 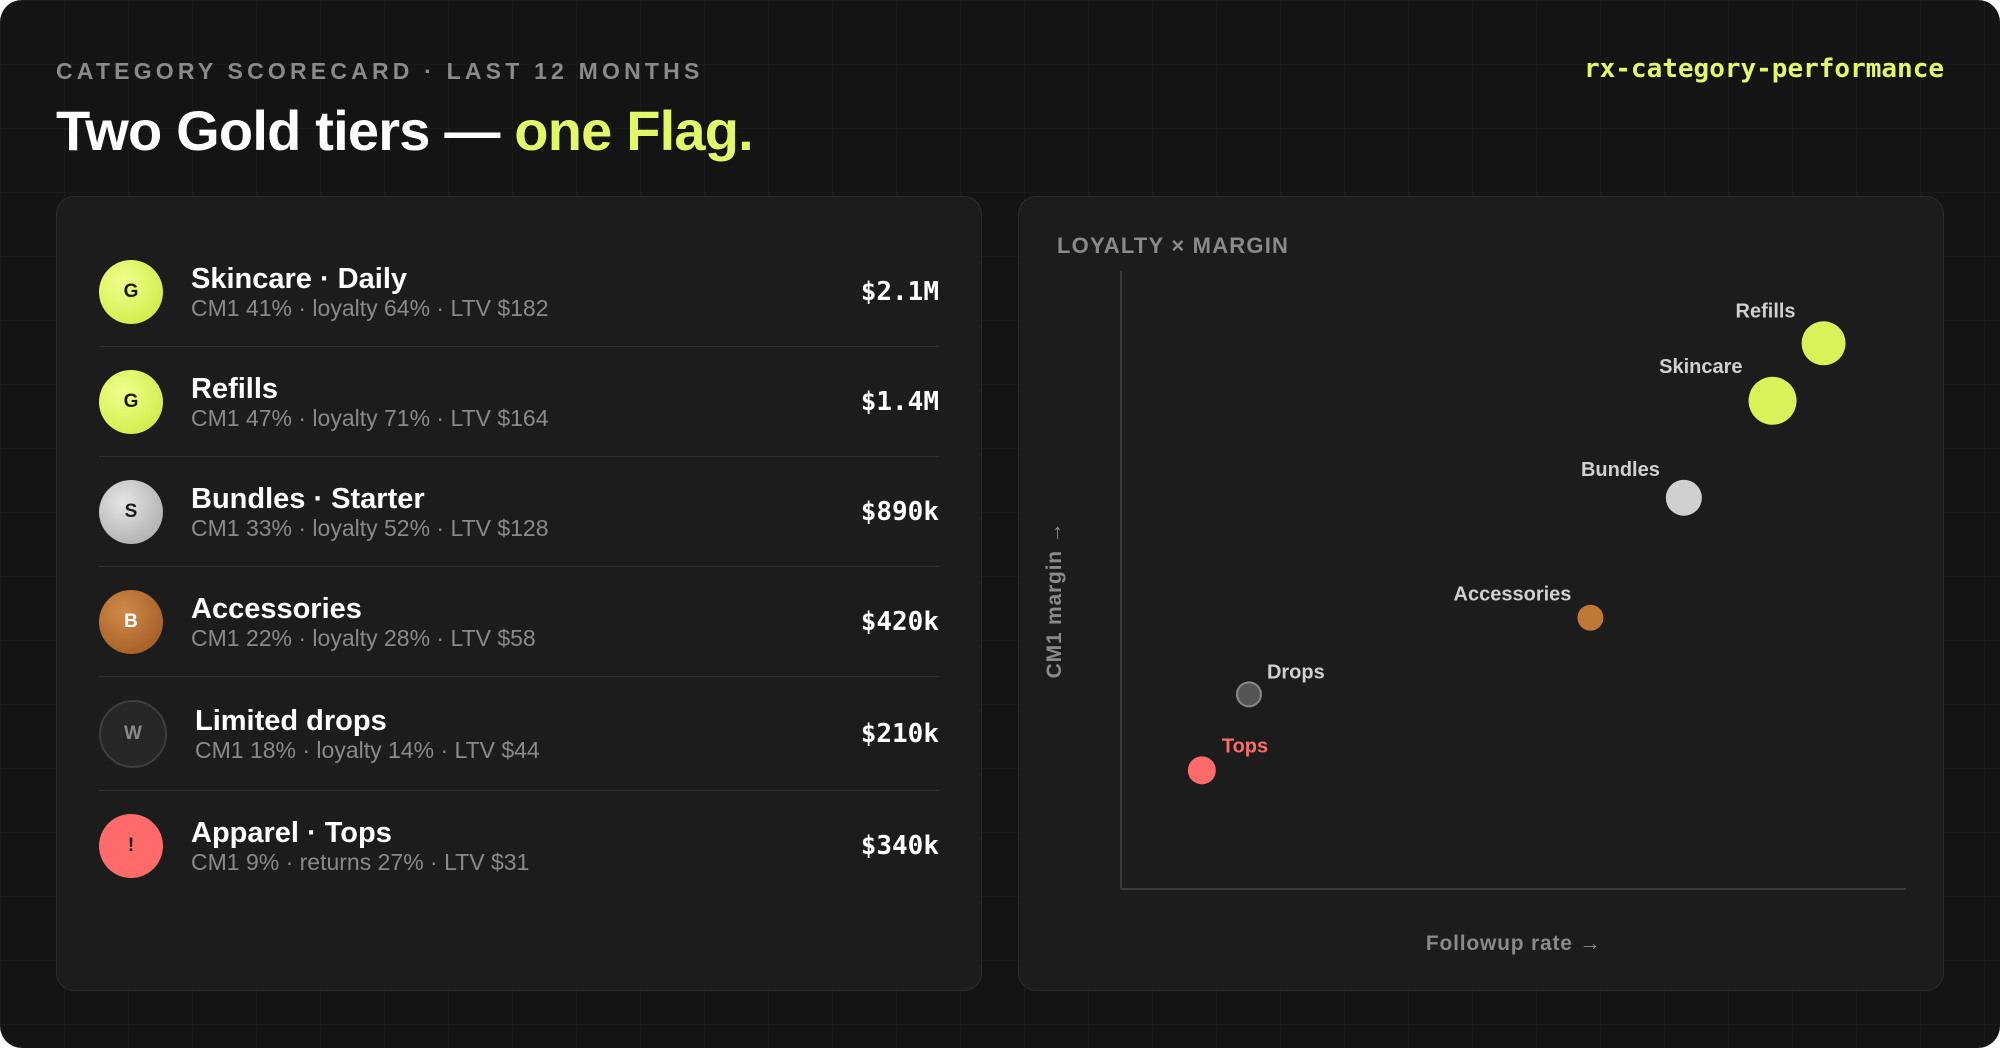 I want to click on scatter-point-accessories, so click(x=1590, y=617).